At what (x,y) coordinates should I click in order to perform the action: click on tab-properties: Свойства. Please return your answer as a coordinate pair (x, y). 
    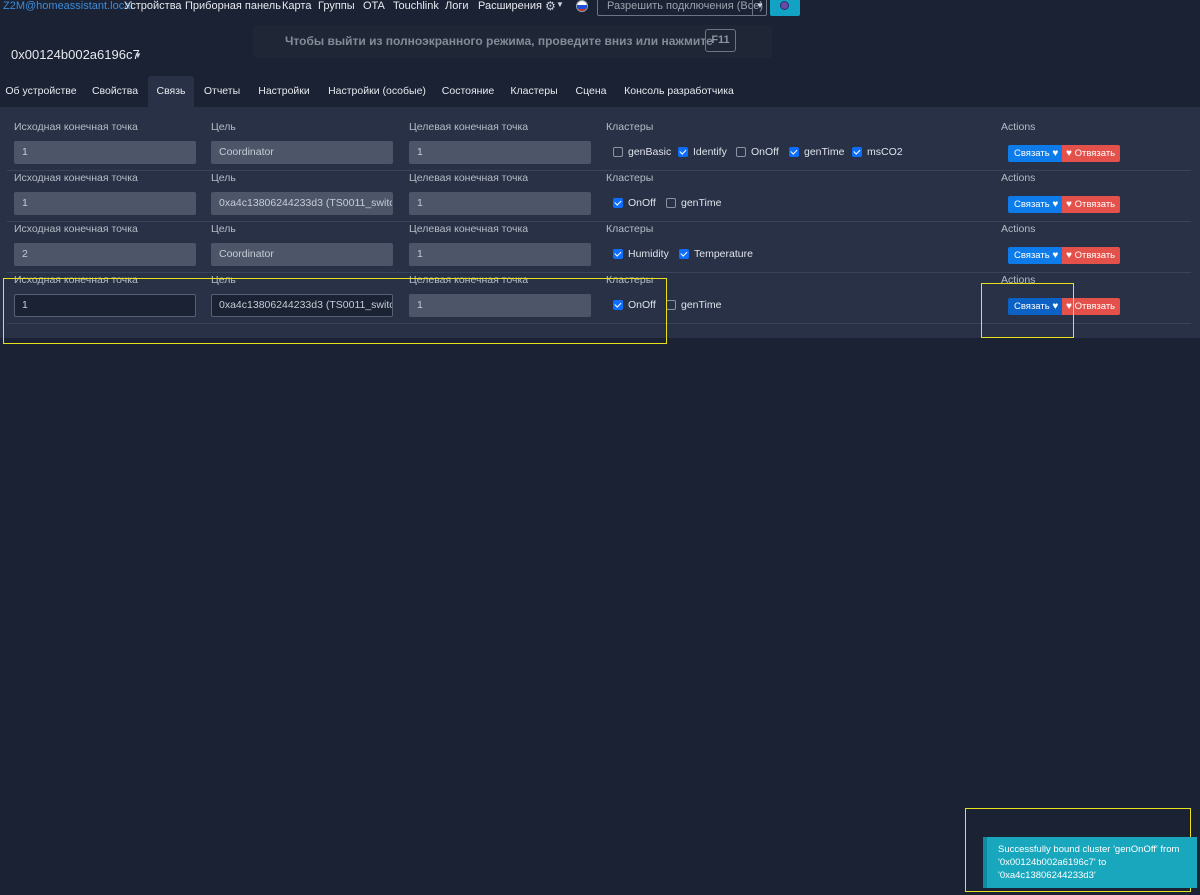
    Looking at the image, I should click on (115, 91).